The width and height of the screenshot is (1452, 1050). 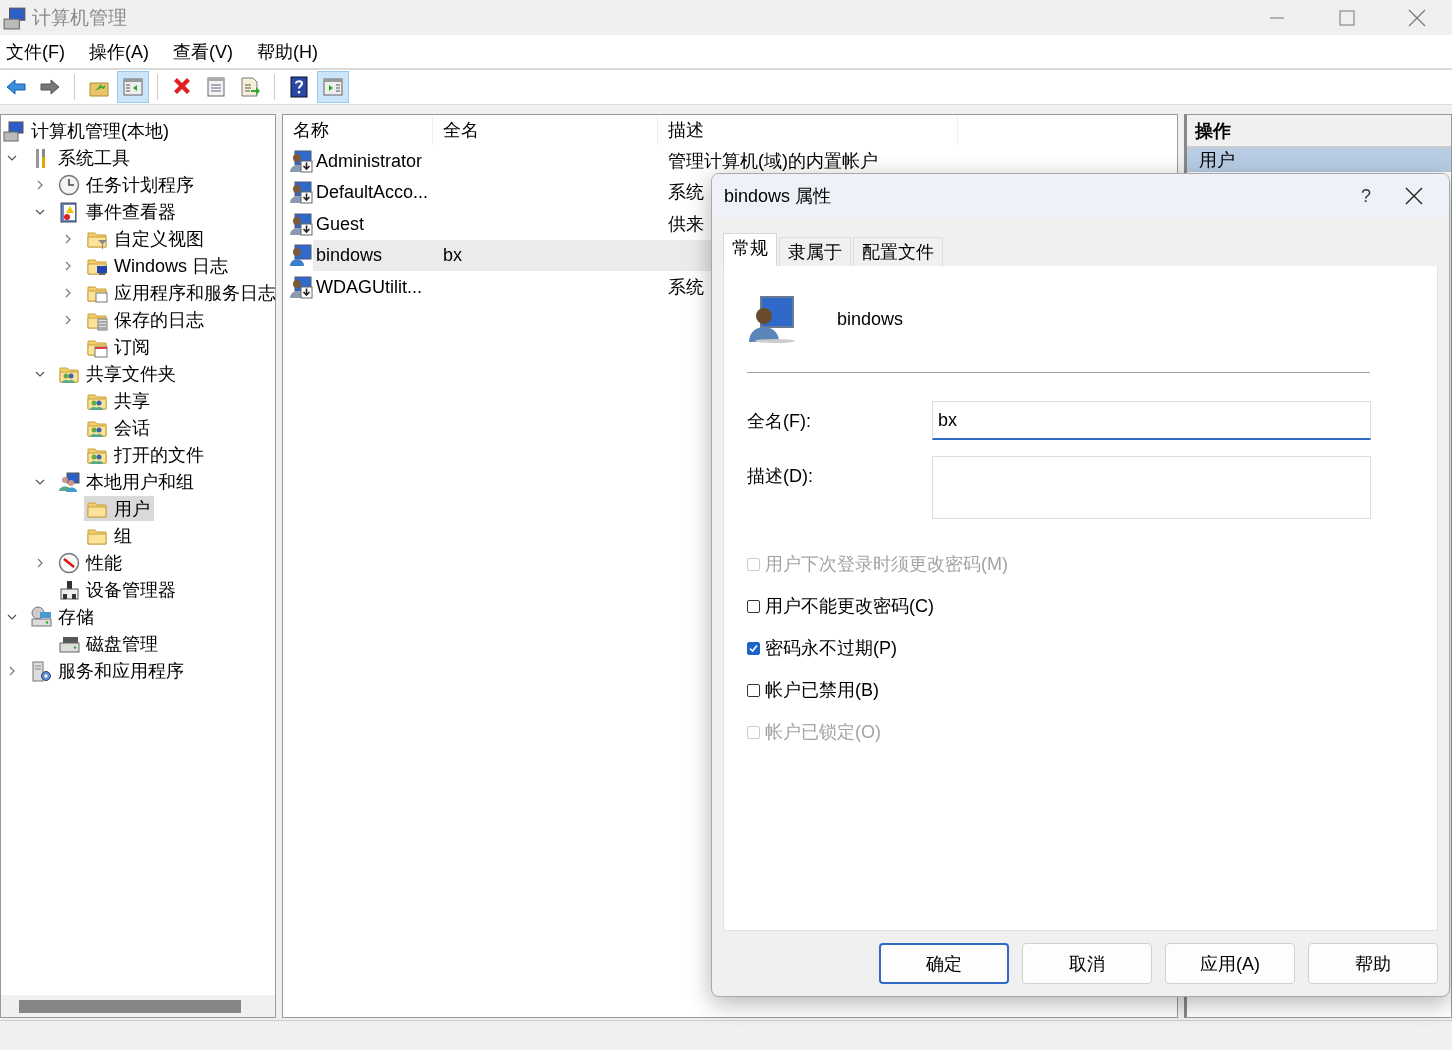 I want to click on tree-item: 设备管理器, so click(x=118, y=589).